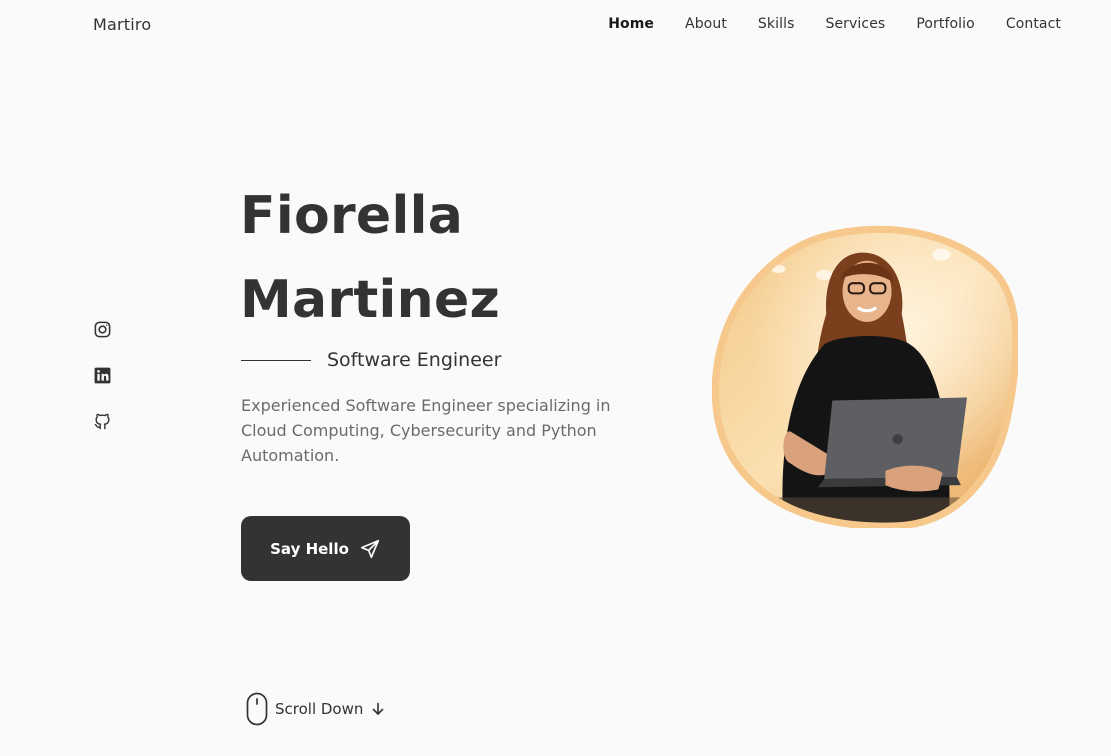 The height and width of the screenshot is (756, 1111). I want to click on instagram-link, so click(102, 330).